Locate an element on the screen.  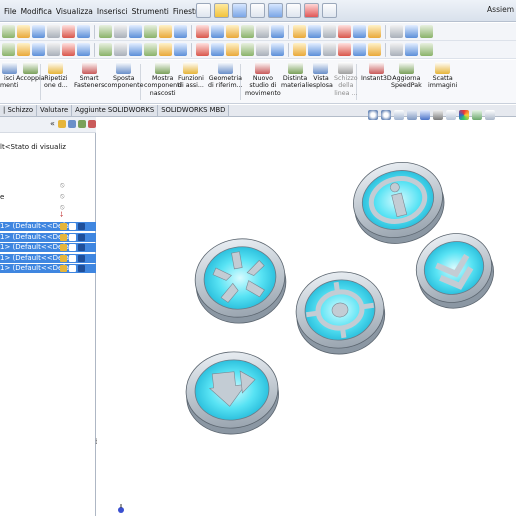
command-button: Scatta immagini is located at coordinates (442, 76).